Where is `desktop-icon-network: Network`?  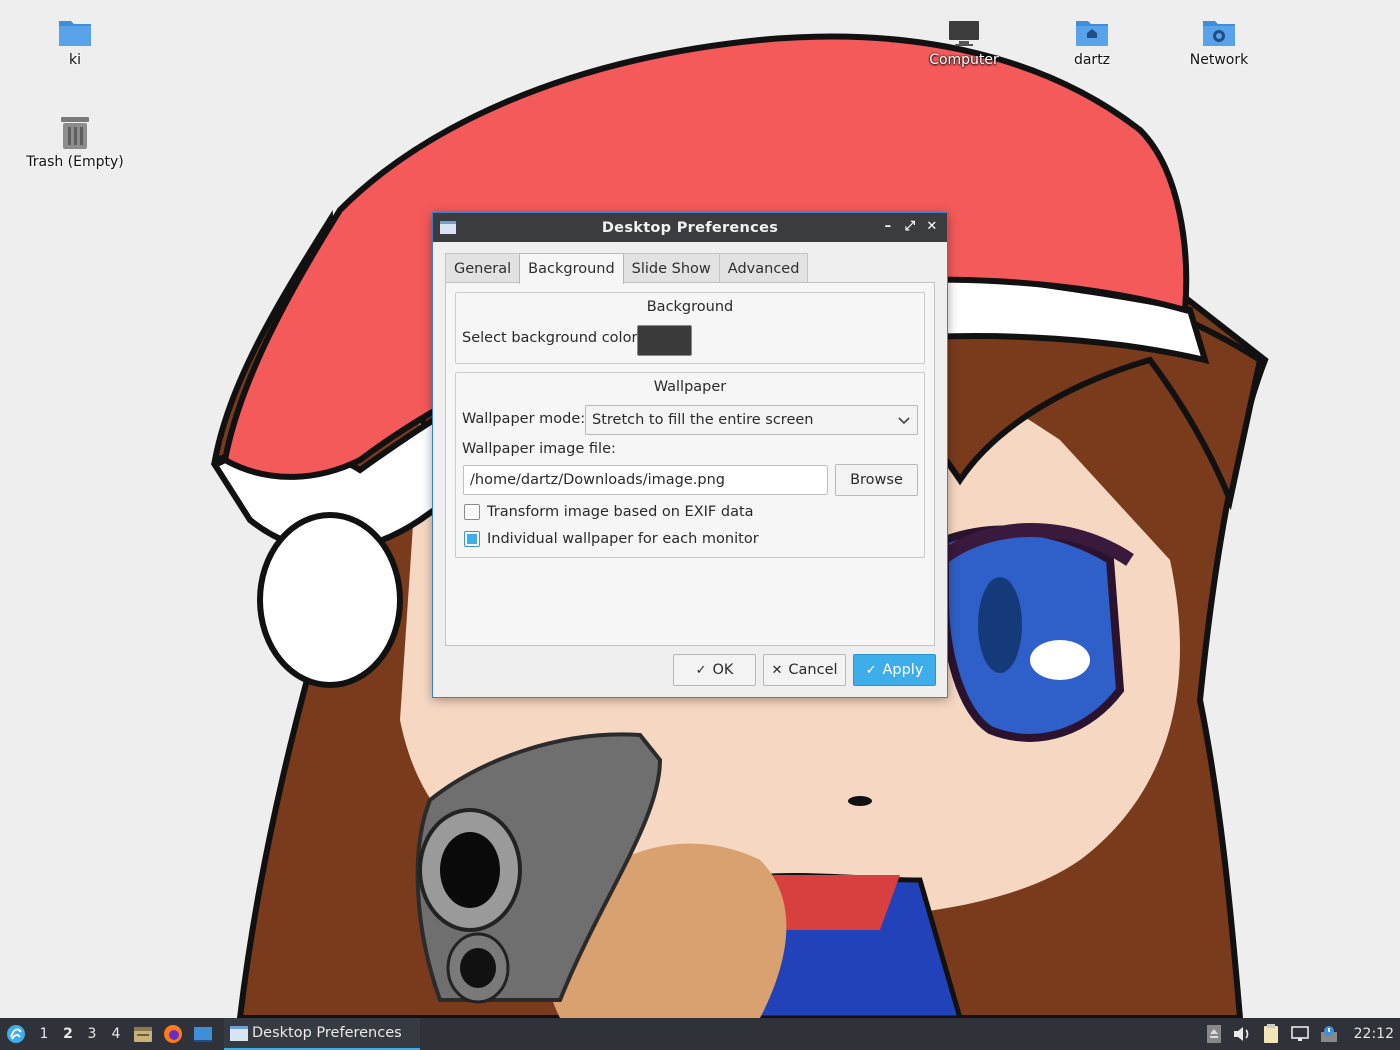
desktop-icon-network: Network is located at coordinates (1219, 42).